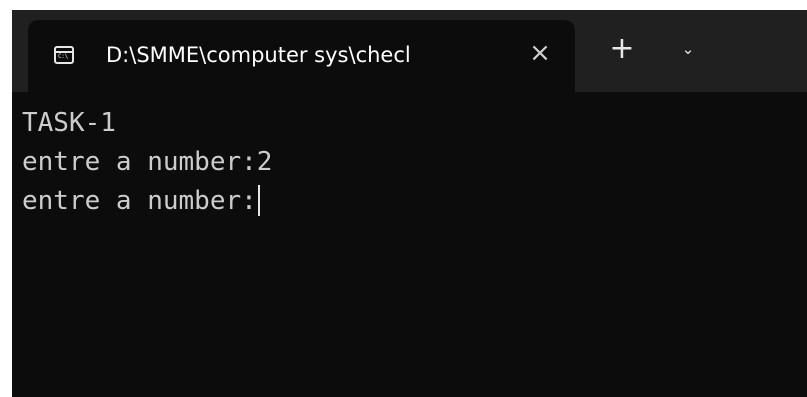  What do you see at coordinates (622, 50) in the screenshot?
I see `new-tab-button: +` at bounding box center [622, 50].